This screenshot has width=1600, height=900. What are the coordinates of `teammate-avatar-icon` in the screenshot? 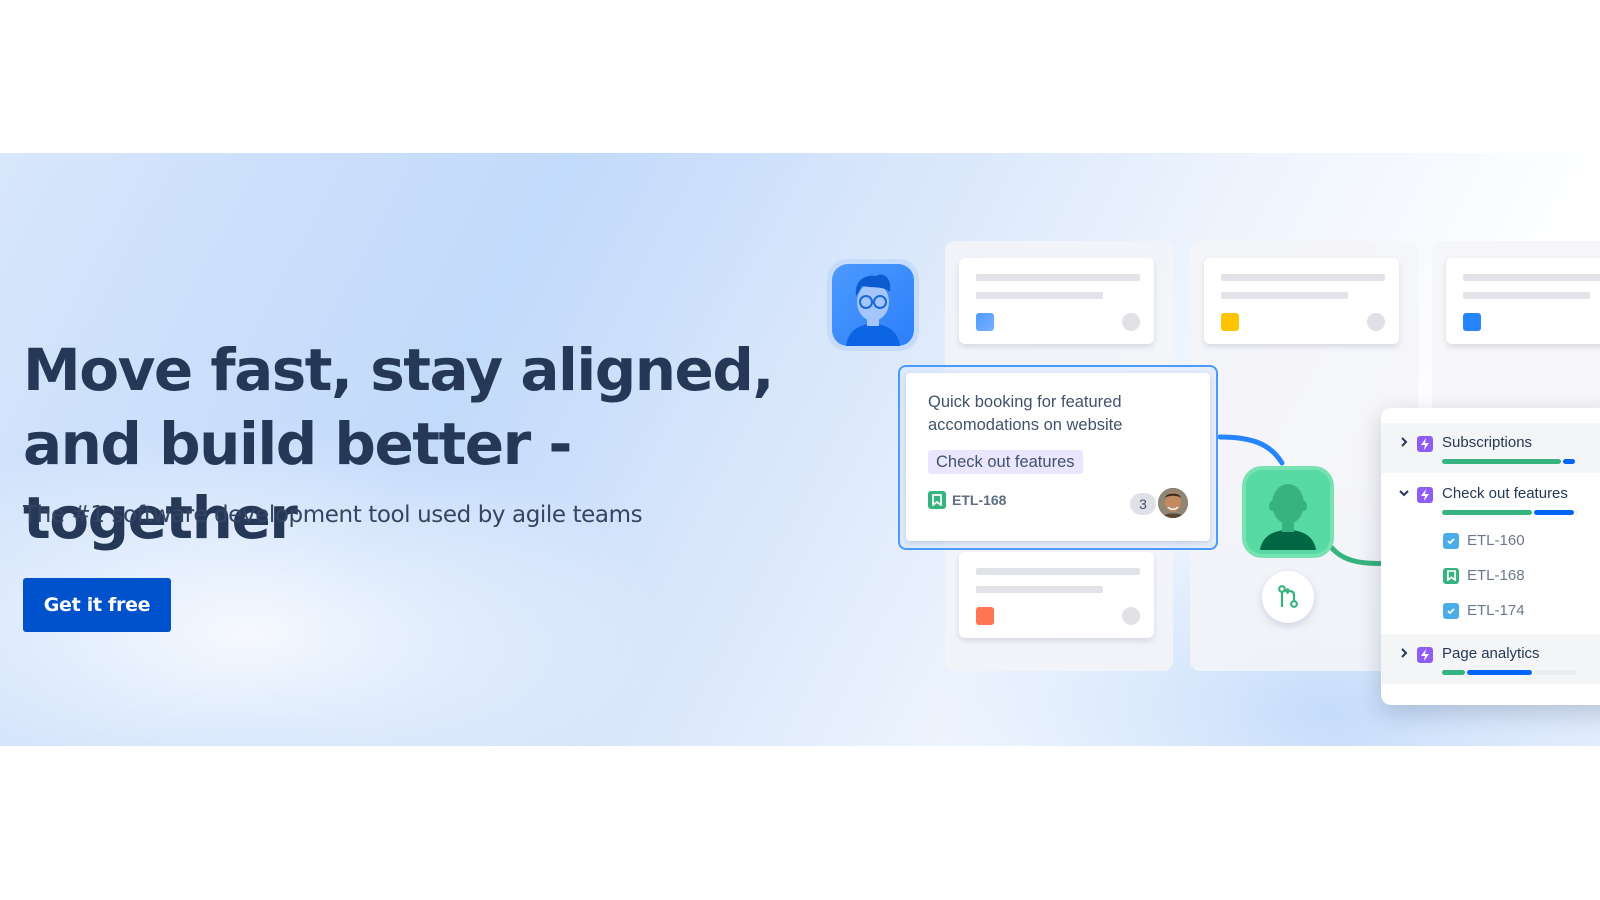 It's located at (1288, 512).